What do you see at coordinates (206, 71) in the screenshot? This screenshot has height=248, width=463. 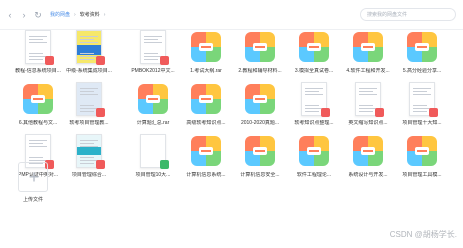 I see `file-name: 1.考试大纲.rar` at bounding box center [206, 71].